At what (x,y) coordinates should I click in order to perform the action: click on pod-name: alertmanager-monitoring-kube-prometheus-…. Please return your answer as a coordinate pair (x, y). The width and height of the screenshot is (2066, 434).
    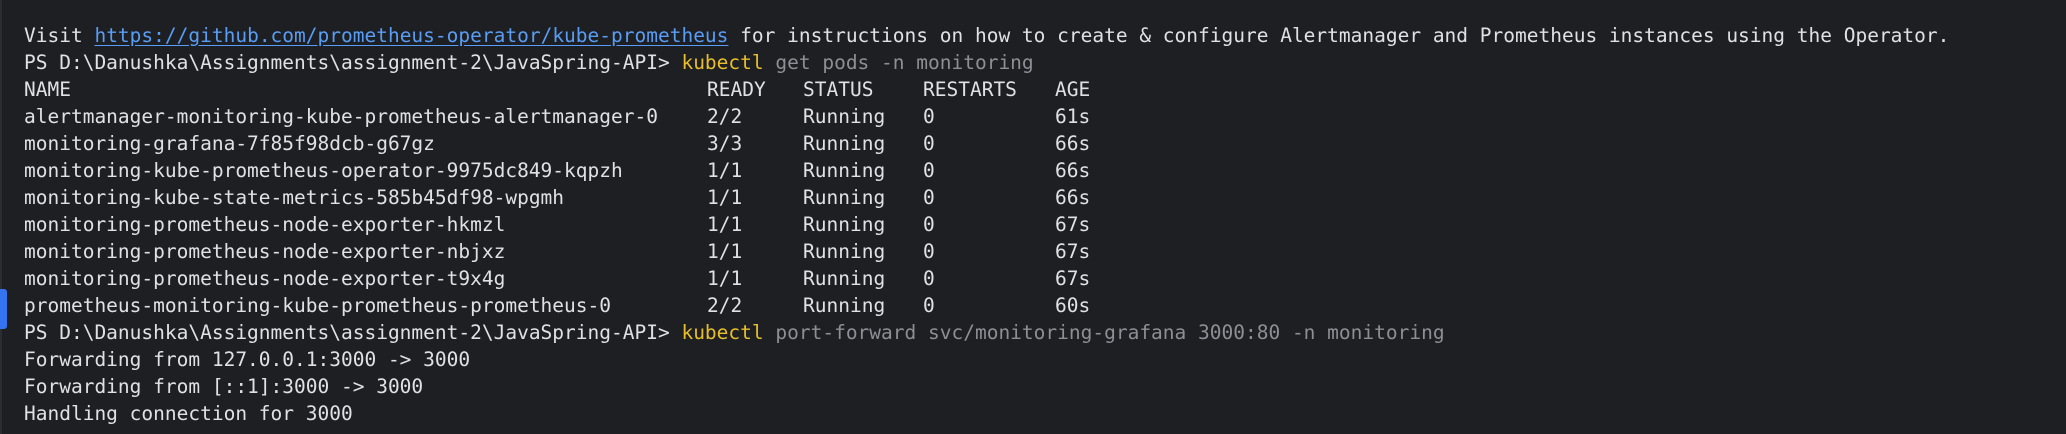
    Looking at the image, I should click on (341, 116).